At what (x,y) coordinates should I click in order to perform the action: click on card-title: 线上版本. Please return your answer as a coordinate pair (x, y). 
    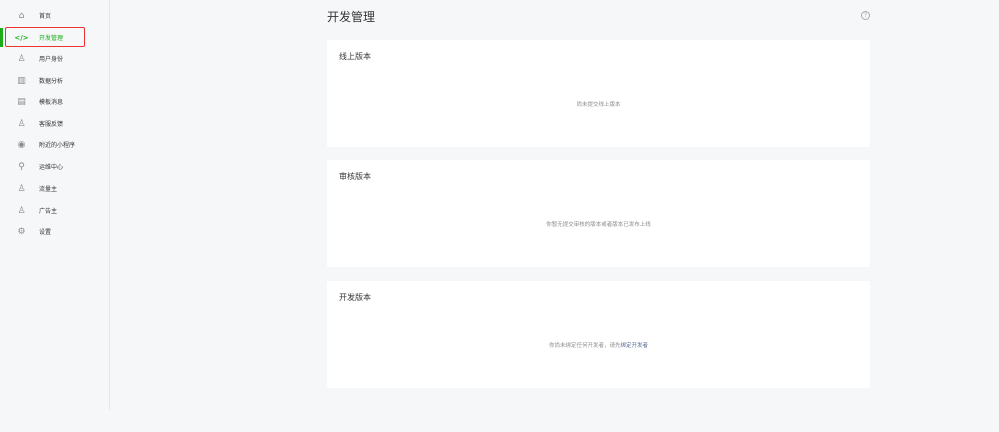
    Looking at the image, I should click on (355, 56).